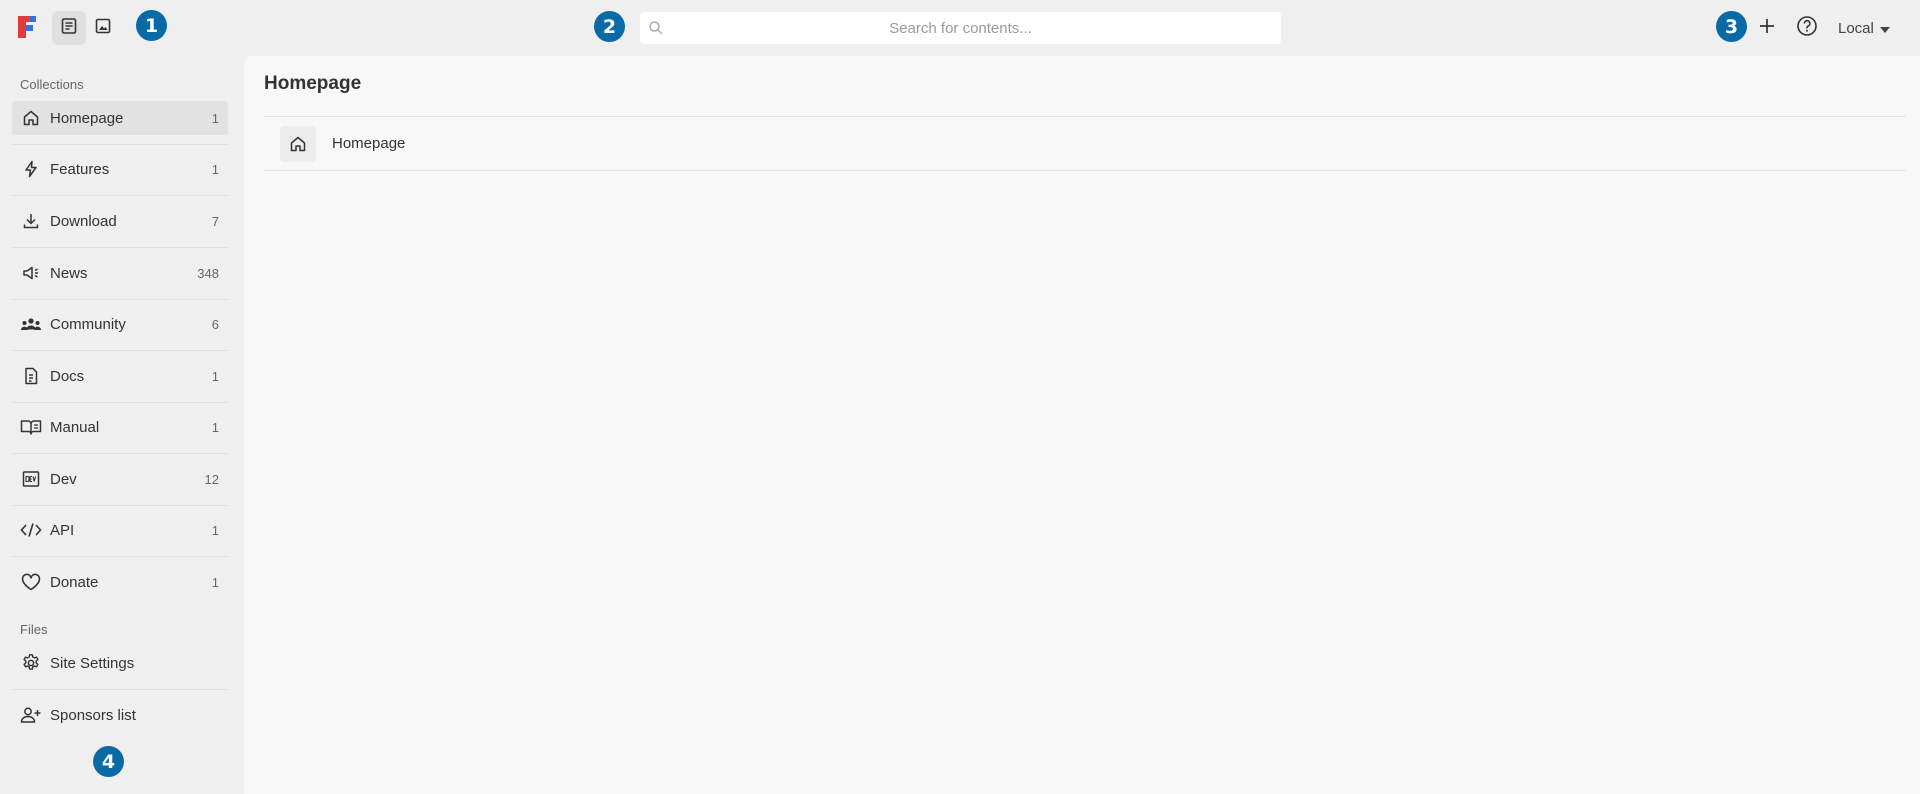 This screenshot has width=1920, height=794. Describe the element at coordinates (1856, 28) in the screenshot. I see `locale-label: Local` at that location.